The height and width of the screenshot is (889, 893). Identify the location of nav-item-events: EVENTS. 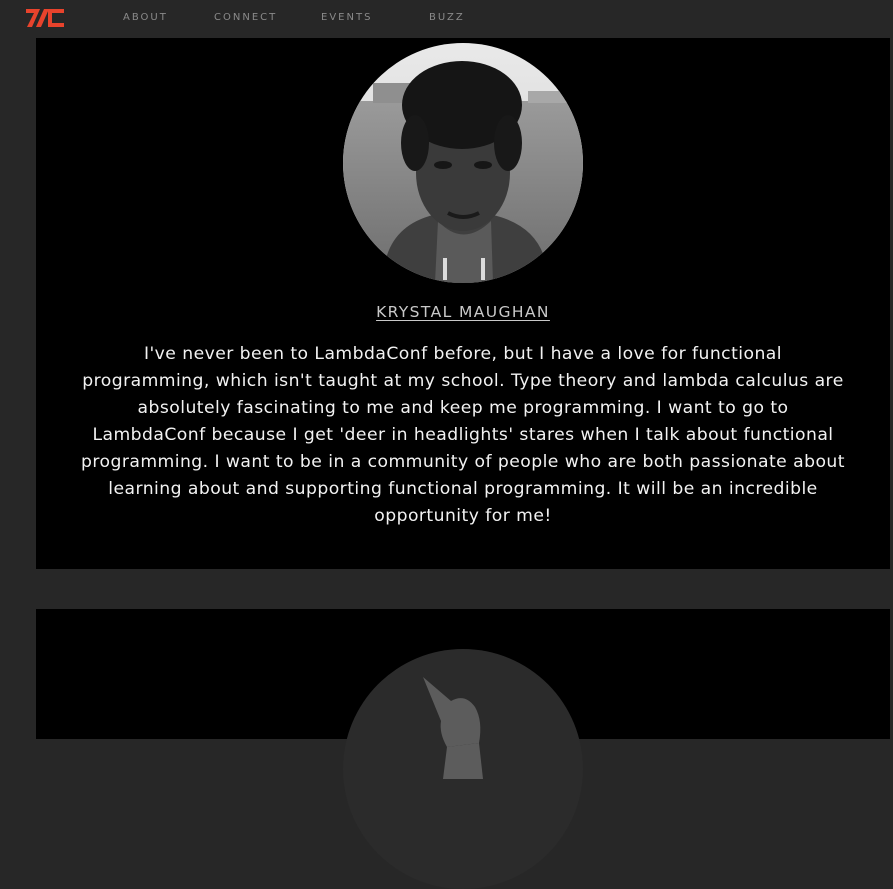
(346, 17).